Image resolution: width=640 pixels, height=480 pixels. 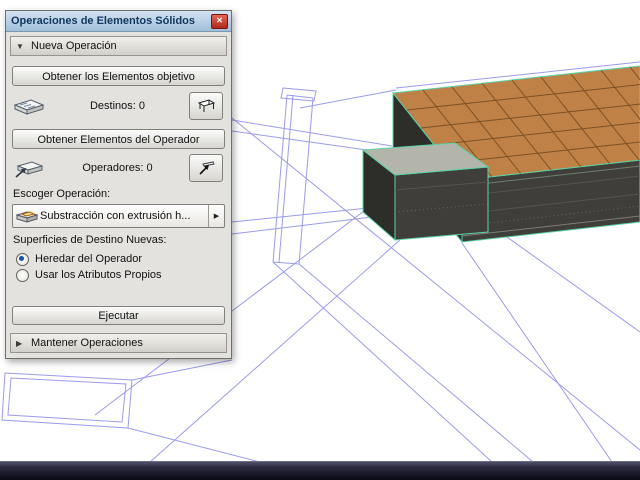 What do you see at coordinates (90, 240) in the screenshot?
I see `new-target-surfaces-label: Superficies de Destino Nuevas:` at bounding box center [90, 240].